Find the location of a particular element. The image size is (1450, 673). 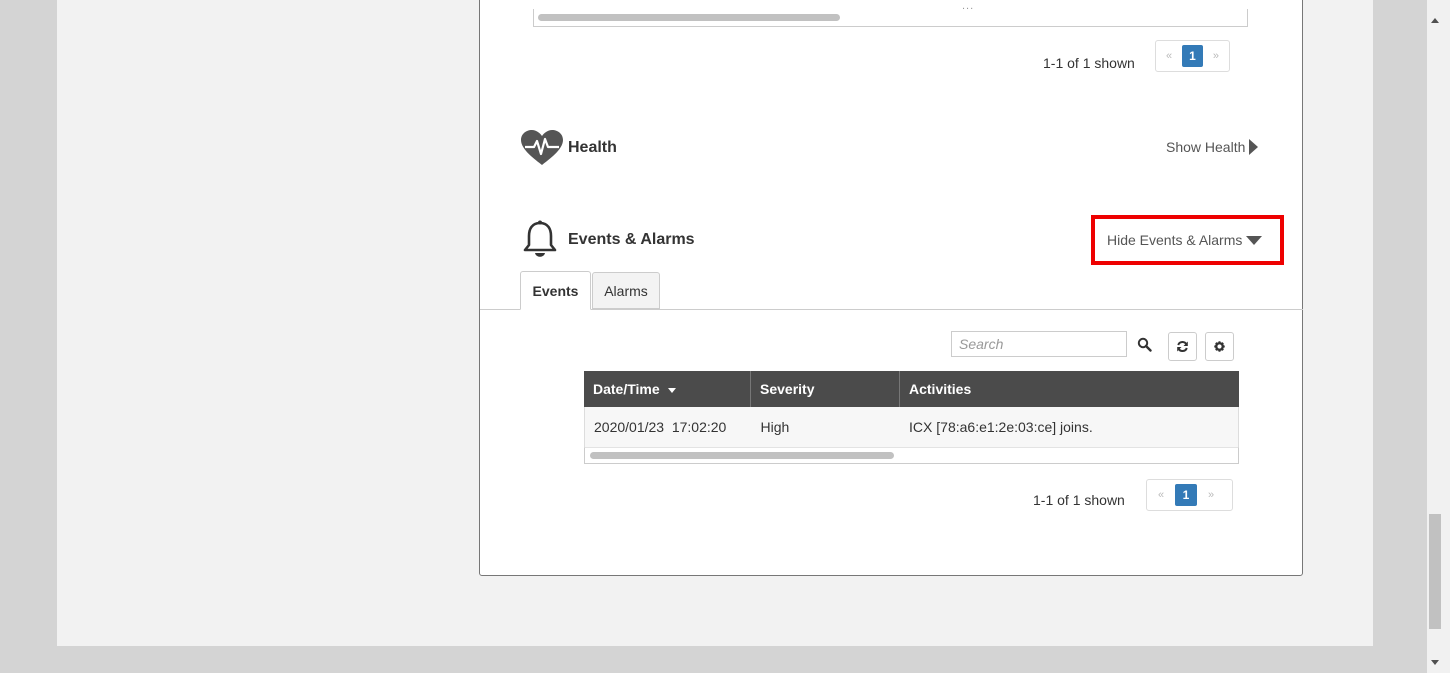

health-title: Health is located at coordinates (592, 147).